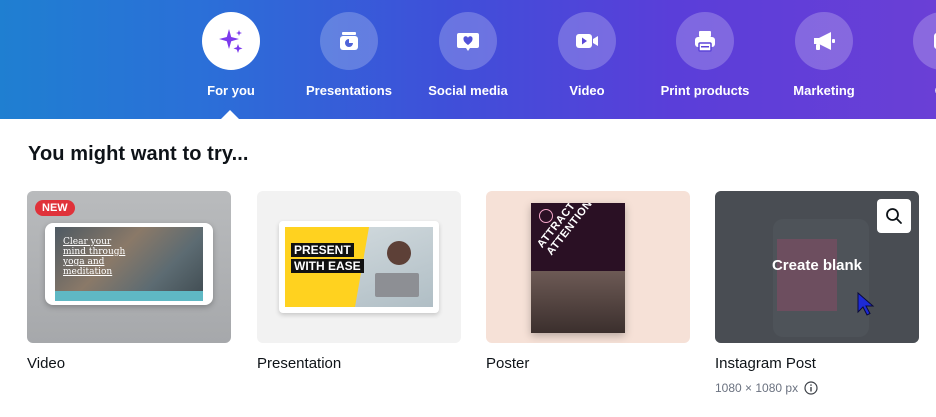 Image resolution: width=936 pixels, height=417 pixels. What do you see at coordinates (866, 303) in the screenshot?
I see `mouse-cursor-icon` at bounding box center [866, 303].